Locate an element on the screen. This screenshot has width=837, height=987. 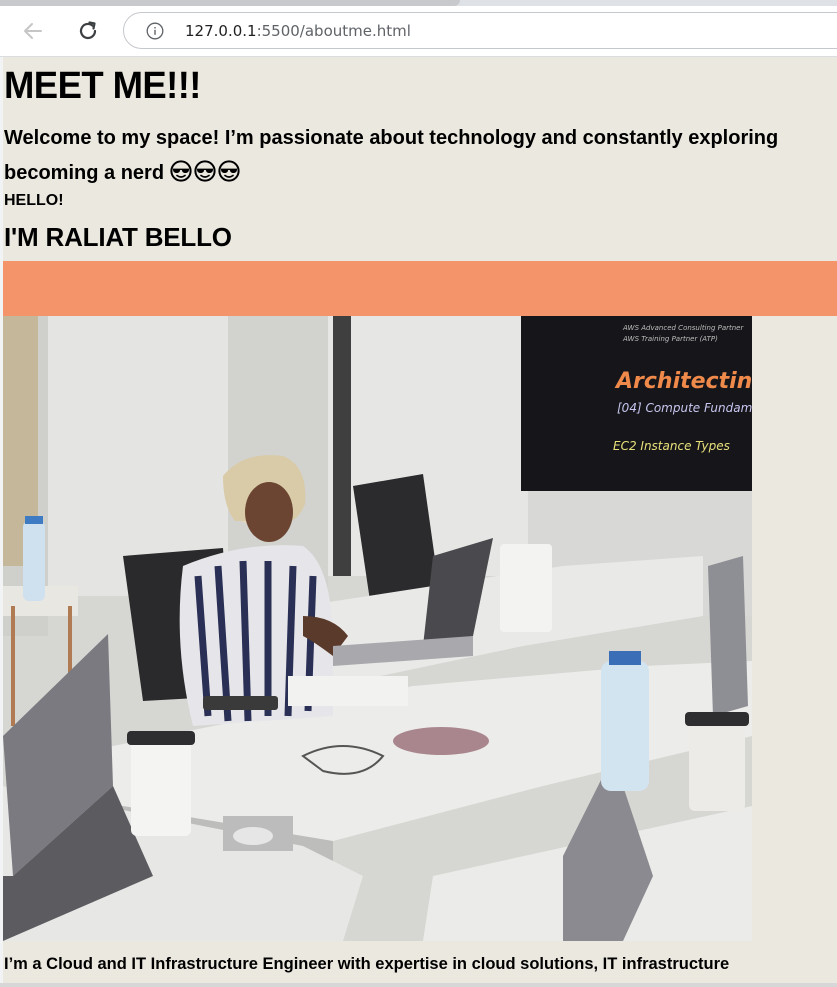
arrow-left-icon is located at coordinates (33, 31).